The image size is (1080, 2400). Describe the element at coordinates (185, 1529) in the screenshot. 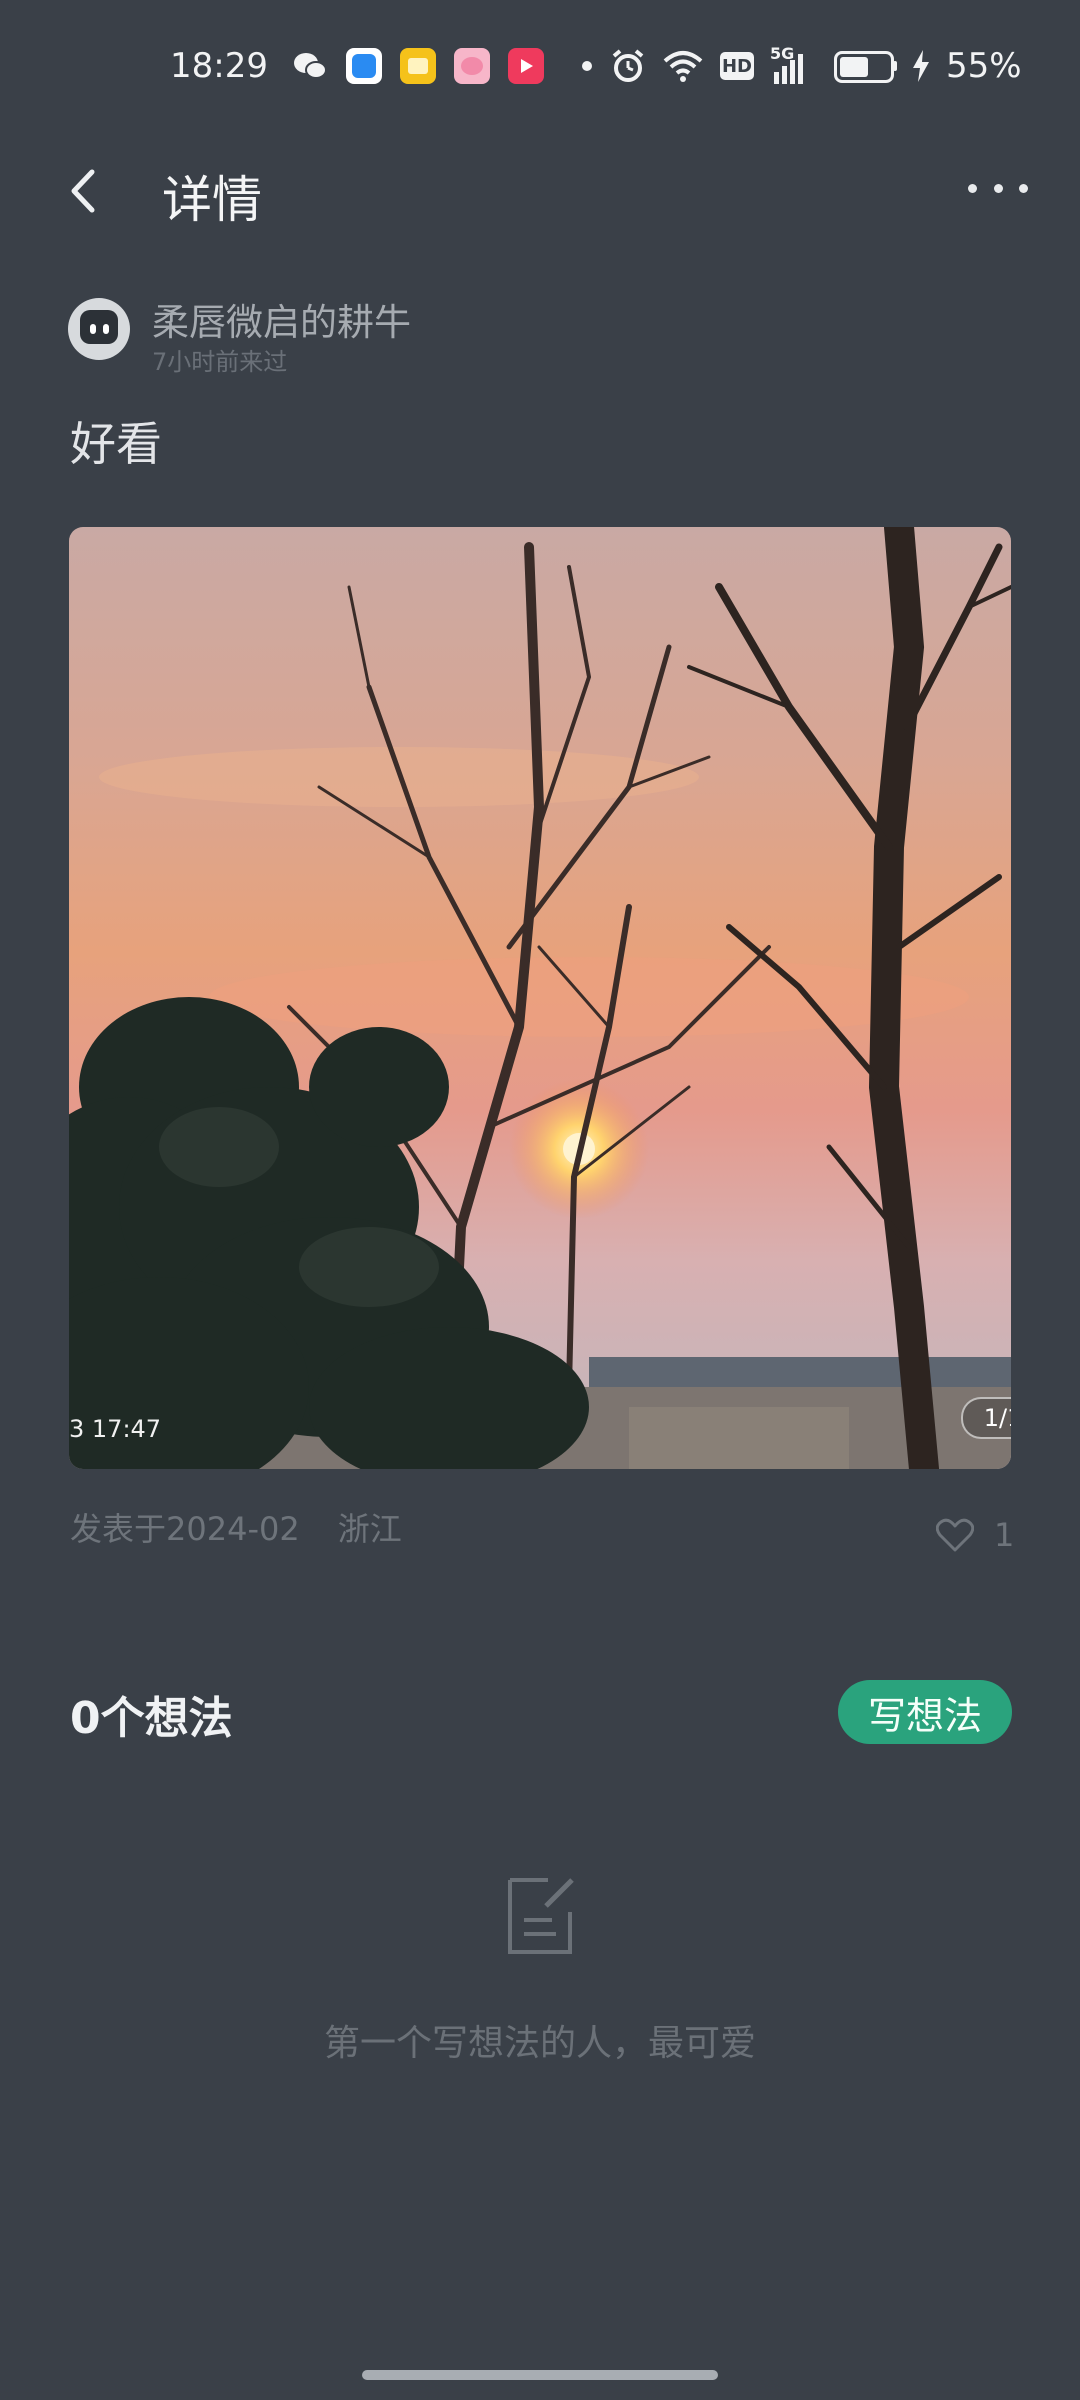

I see `publish-date: 发表于2024-02` at that location.